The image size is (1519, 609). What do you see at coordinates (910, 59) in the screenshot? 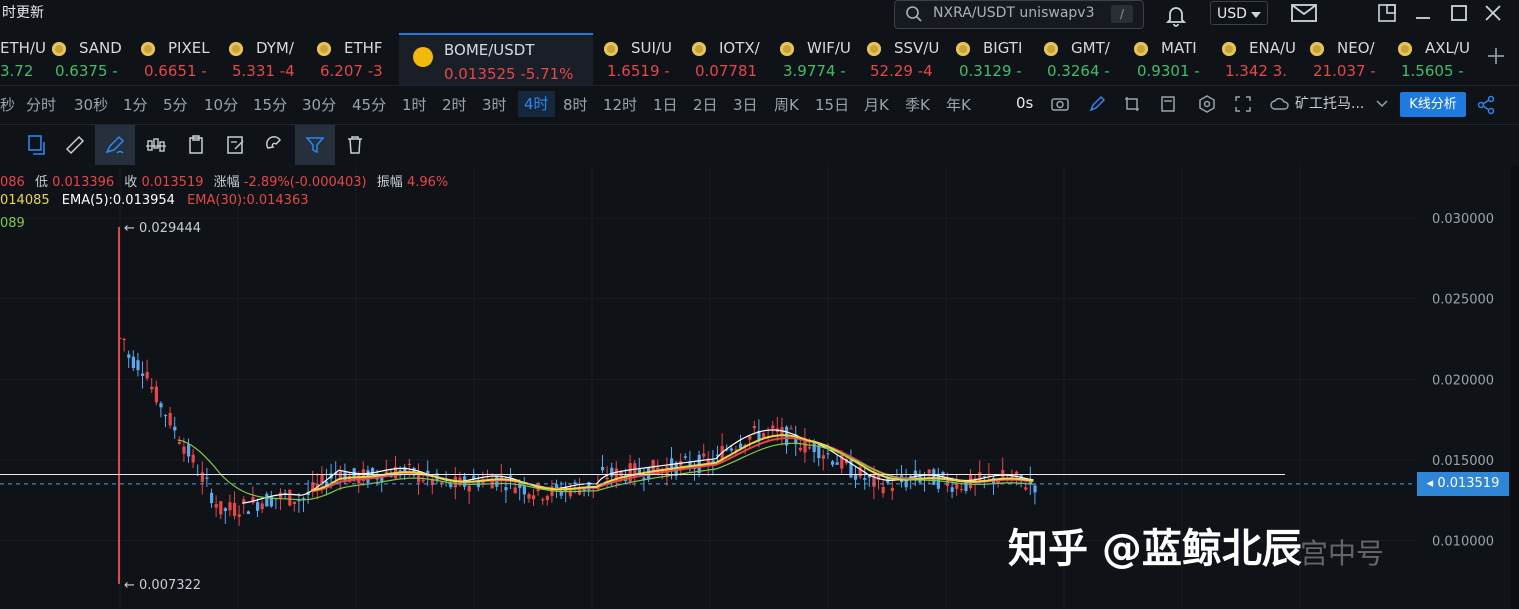
I see `tab-9: SSV/U 52.29 -4` at bounding box center [910, 59].